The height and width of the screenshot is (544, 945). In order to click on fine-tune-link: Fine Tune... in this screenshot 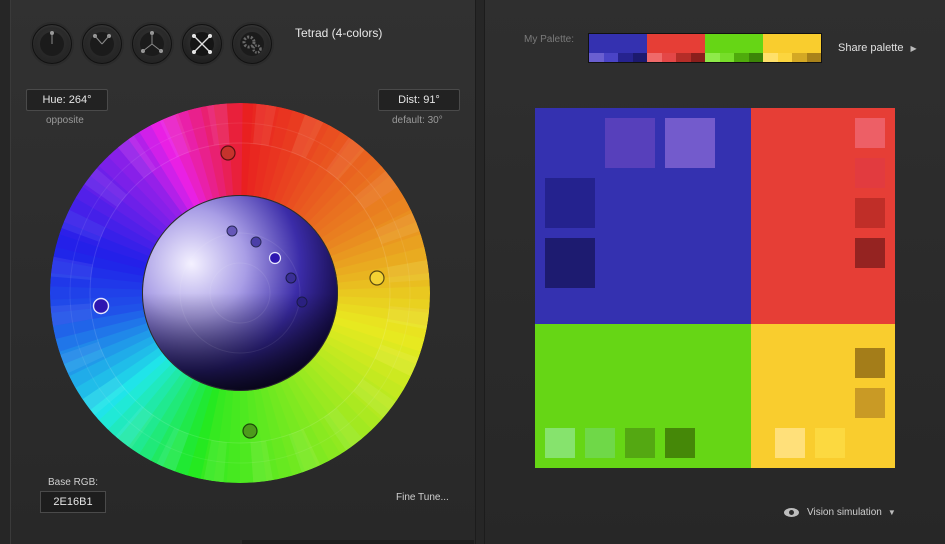, I will do `click(422, 497)`.